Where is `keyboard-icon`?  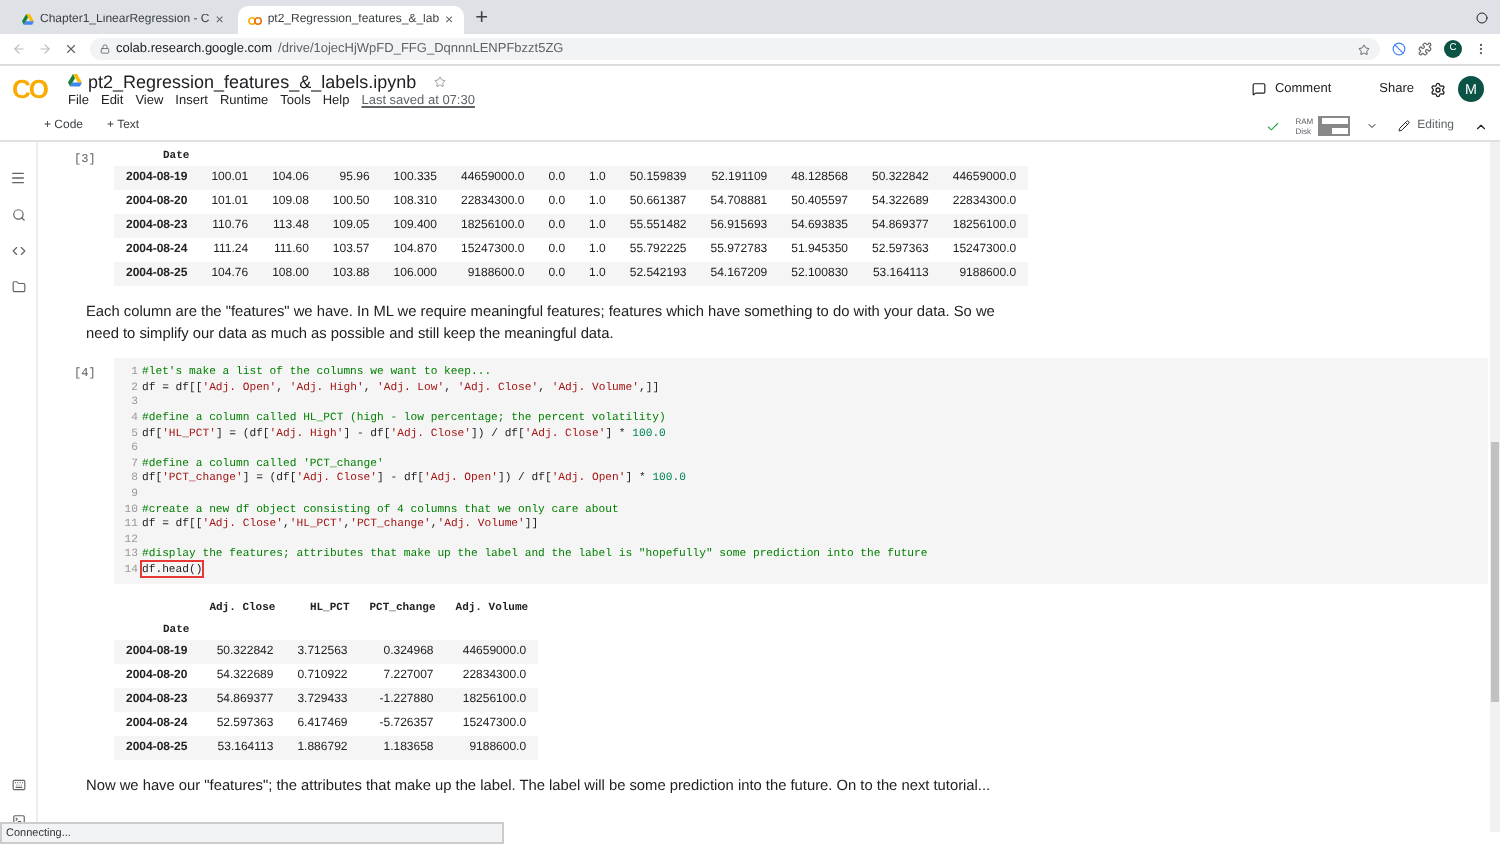 keyboard-icon is located at coordinates (18, 785).